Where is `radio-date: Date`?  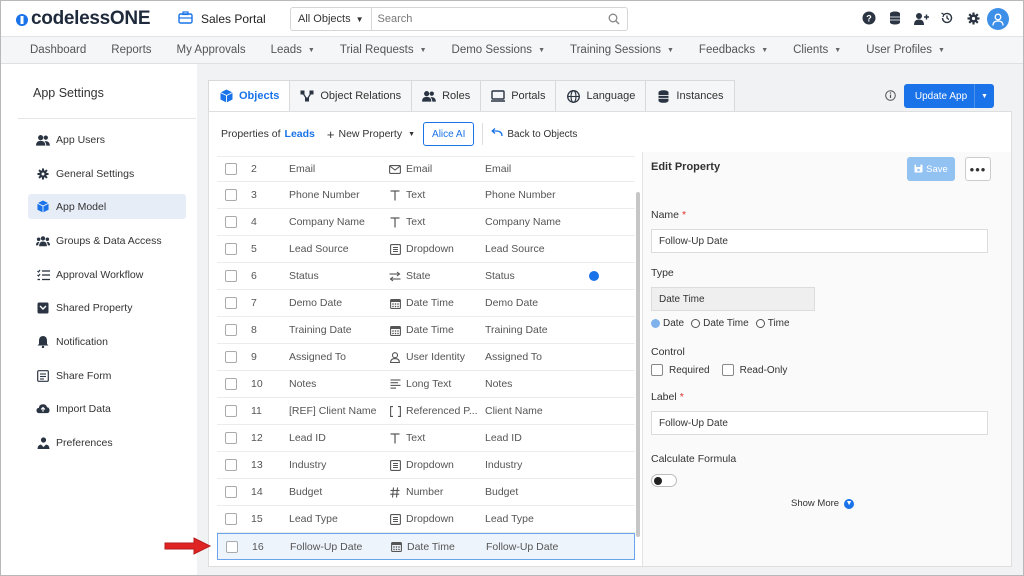 radio-date: Date is located at coordinates (667, 323).